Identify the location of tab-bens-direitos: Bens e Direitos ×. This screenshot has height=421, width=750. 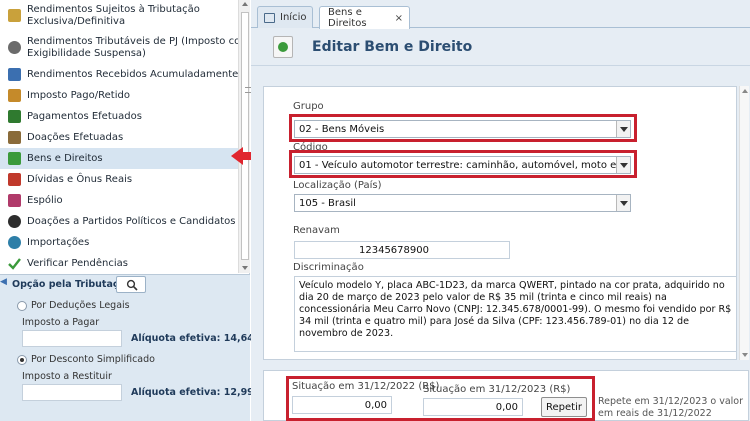
(364, 17).